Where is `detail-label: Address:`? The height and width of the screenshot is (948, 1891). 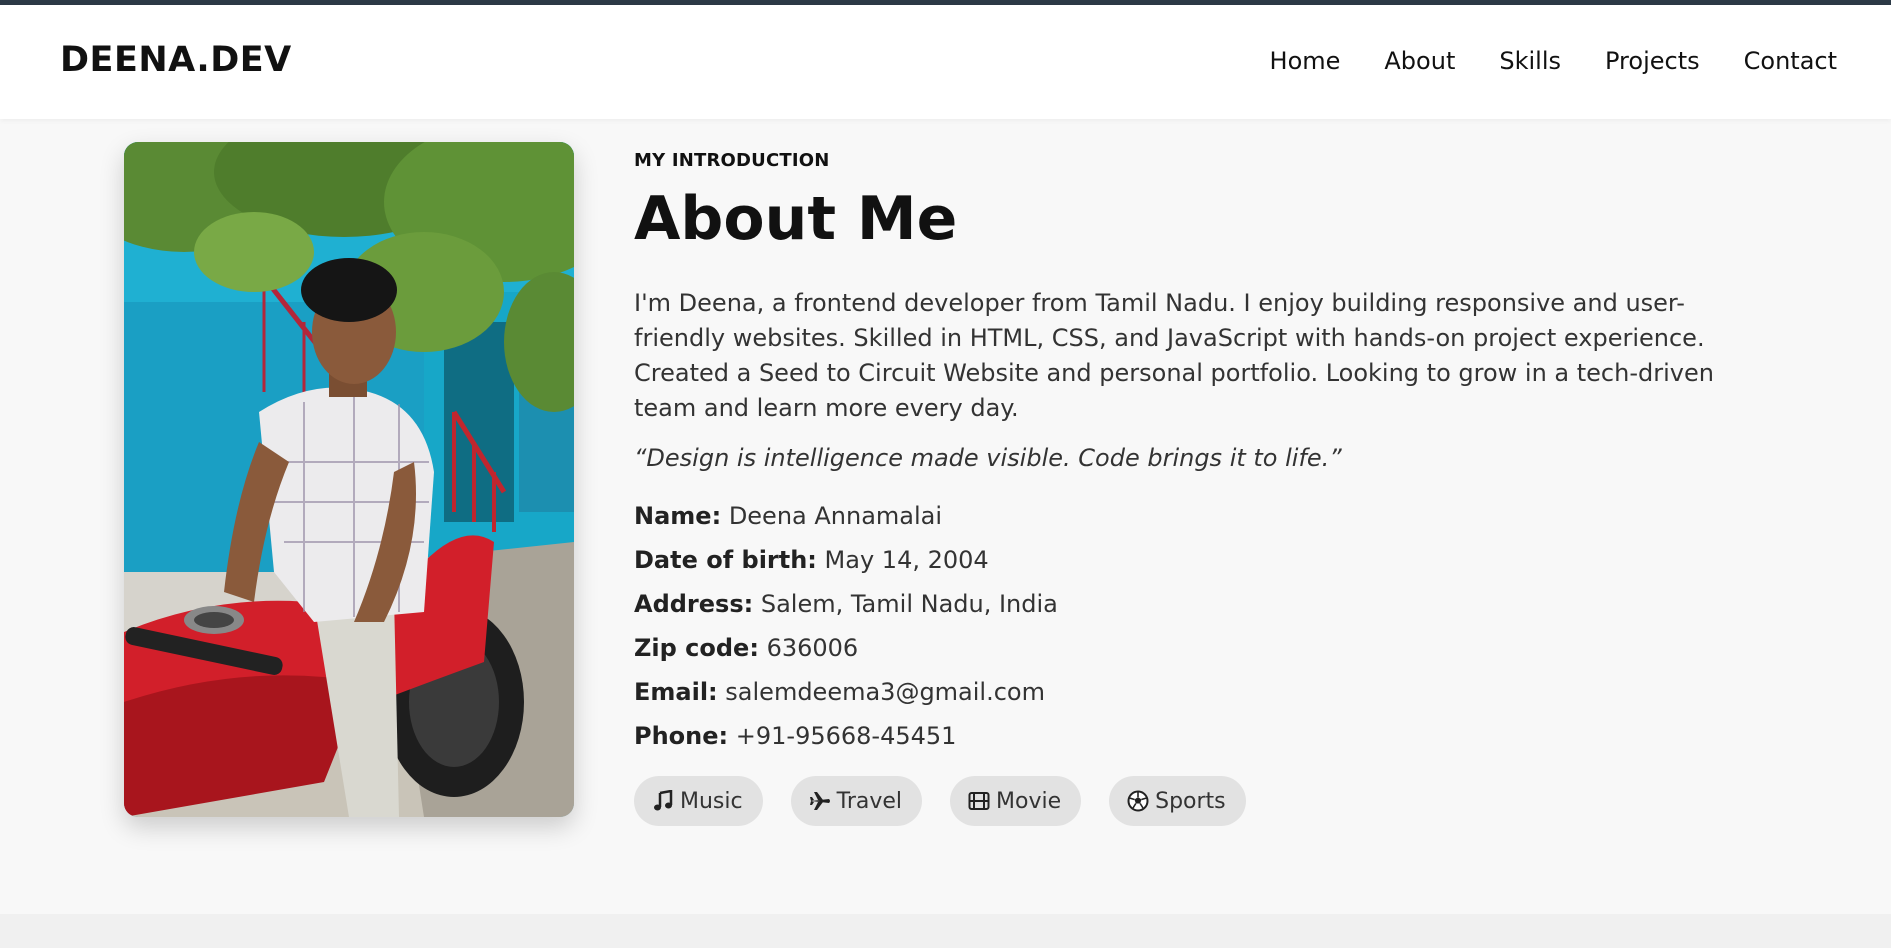
detail-label: Address: is located at coordinates (694, 604).